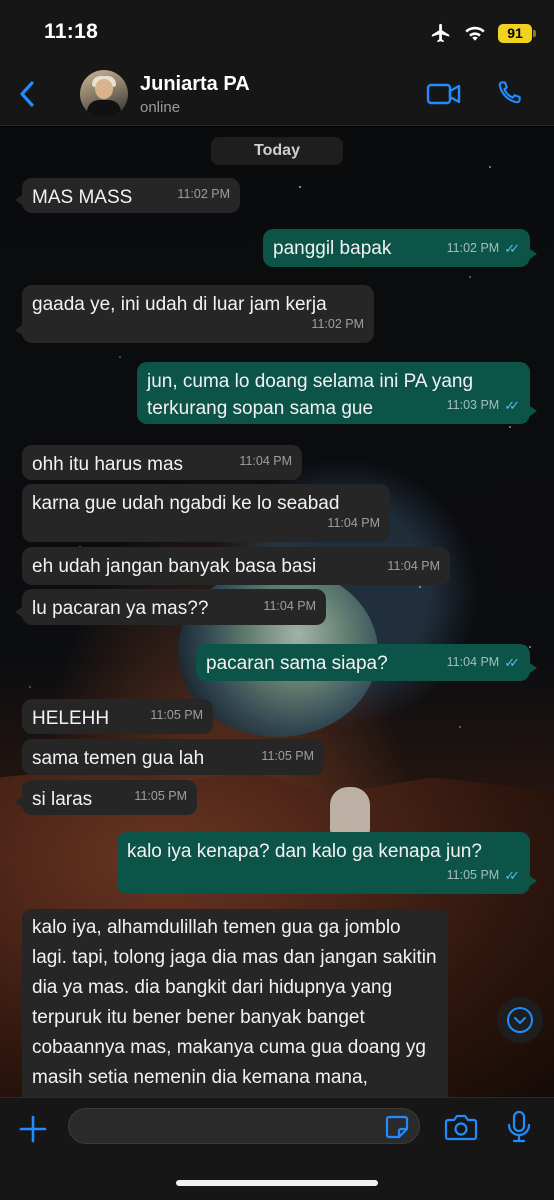  I want to click on message-incoming: HELEHH 11:05 PM, so click(117, 716).